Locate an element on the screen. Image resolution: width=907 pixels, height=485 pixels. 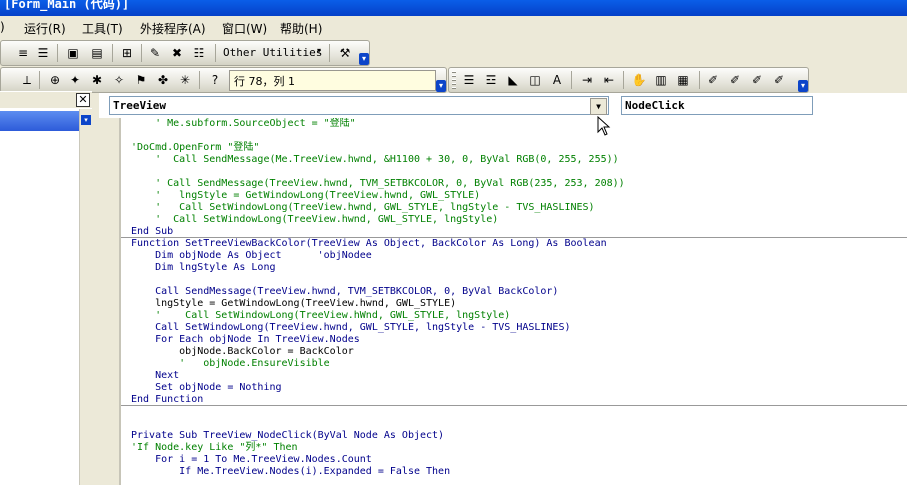
tools-icon: ✧ is located at coordinates (119, 80).